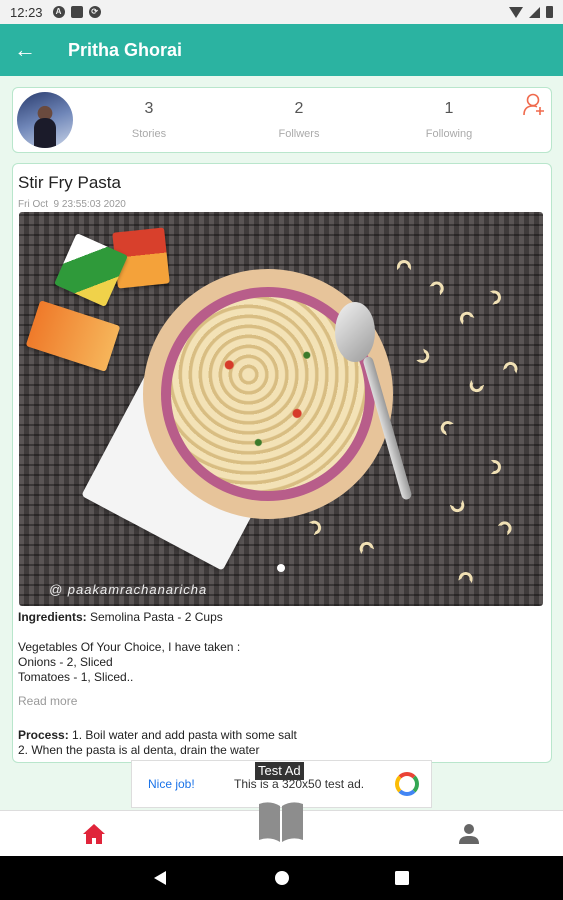 Image resolution: width=563 pixels, height=900 pixels. Describe the element at coordinates (26, 50) in the screenshot. I see `arrow-left-icon: ←` at that location.